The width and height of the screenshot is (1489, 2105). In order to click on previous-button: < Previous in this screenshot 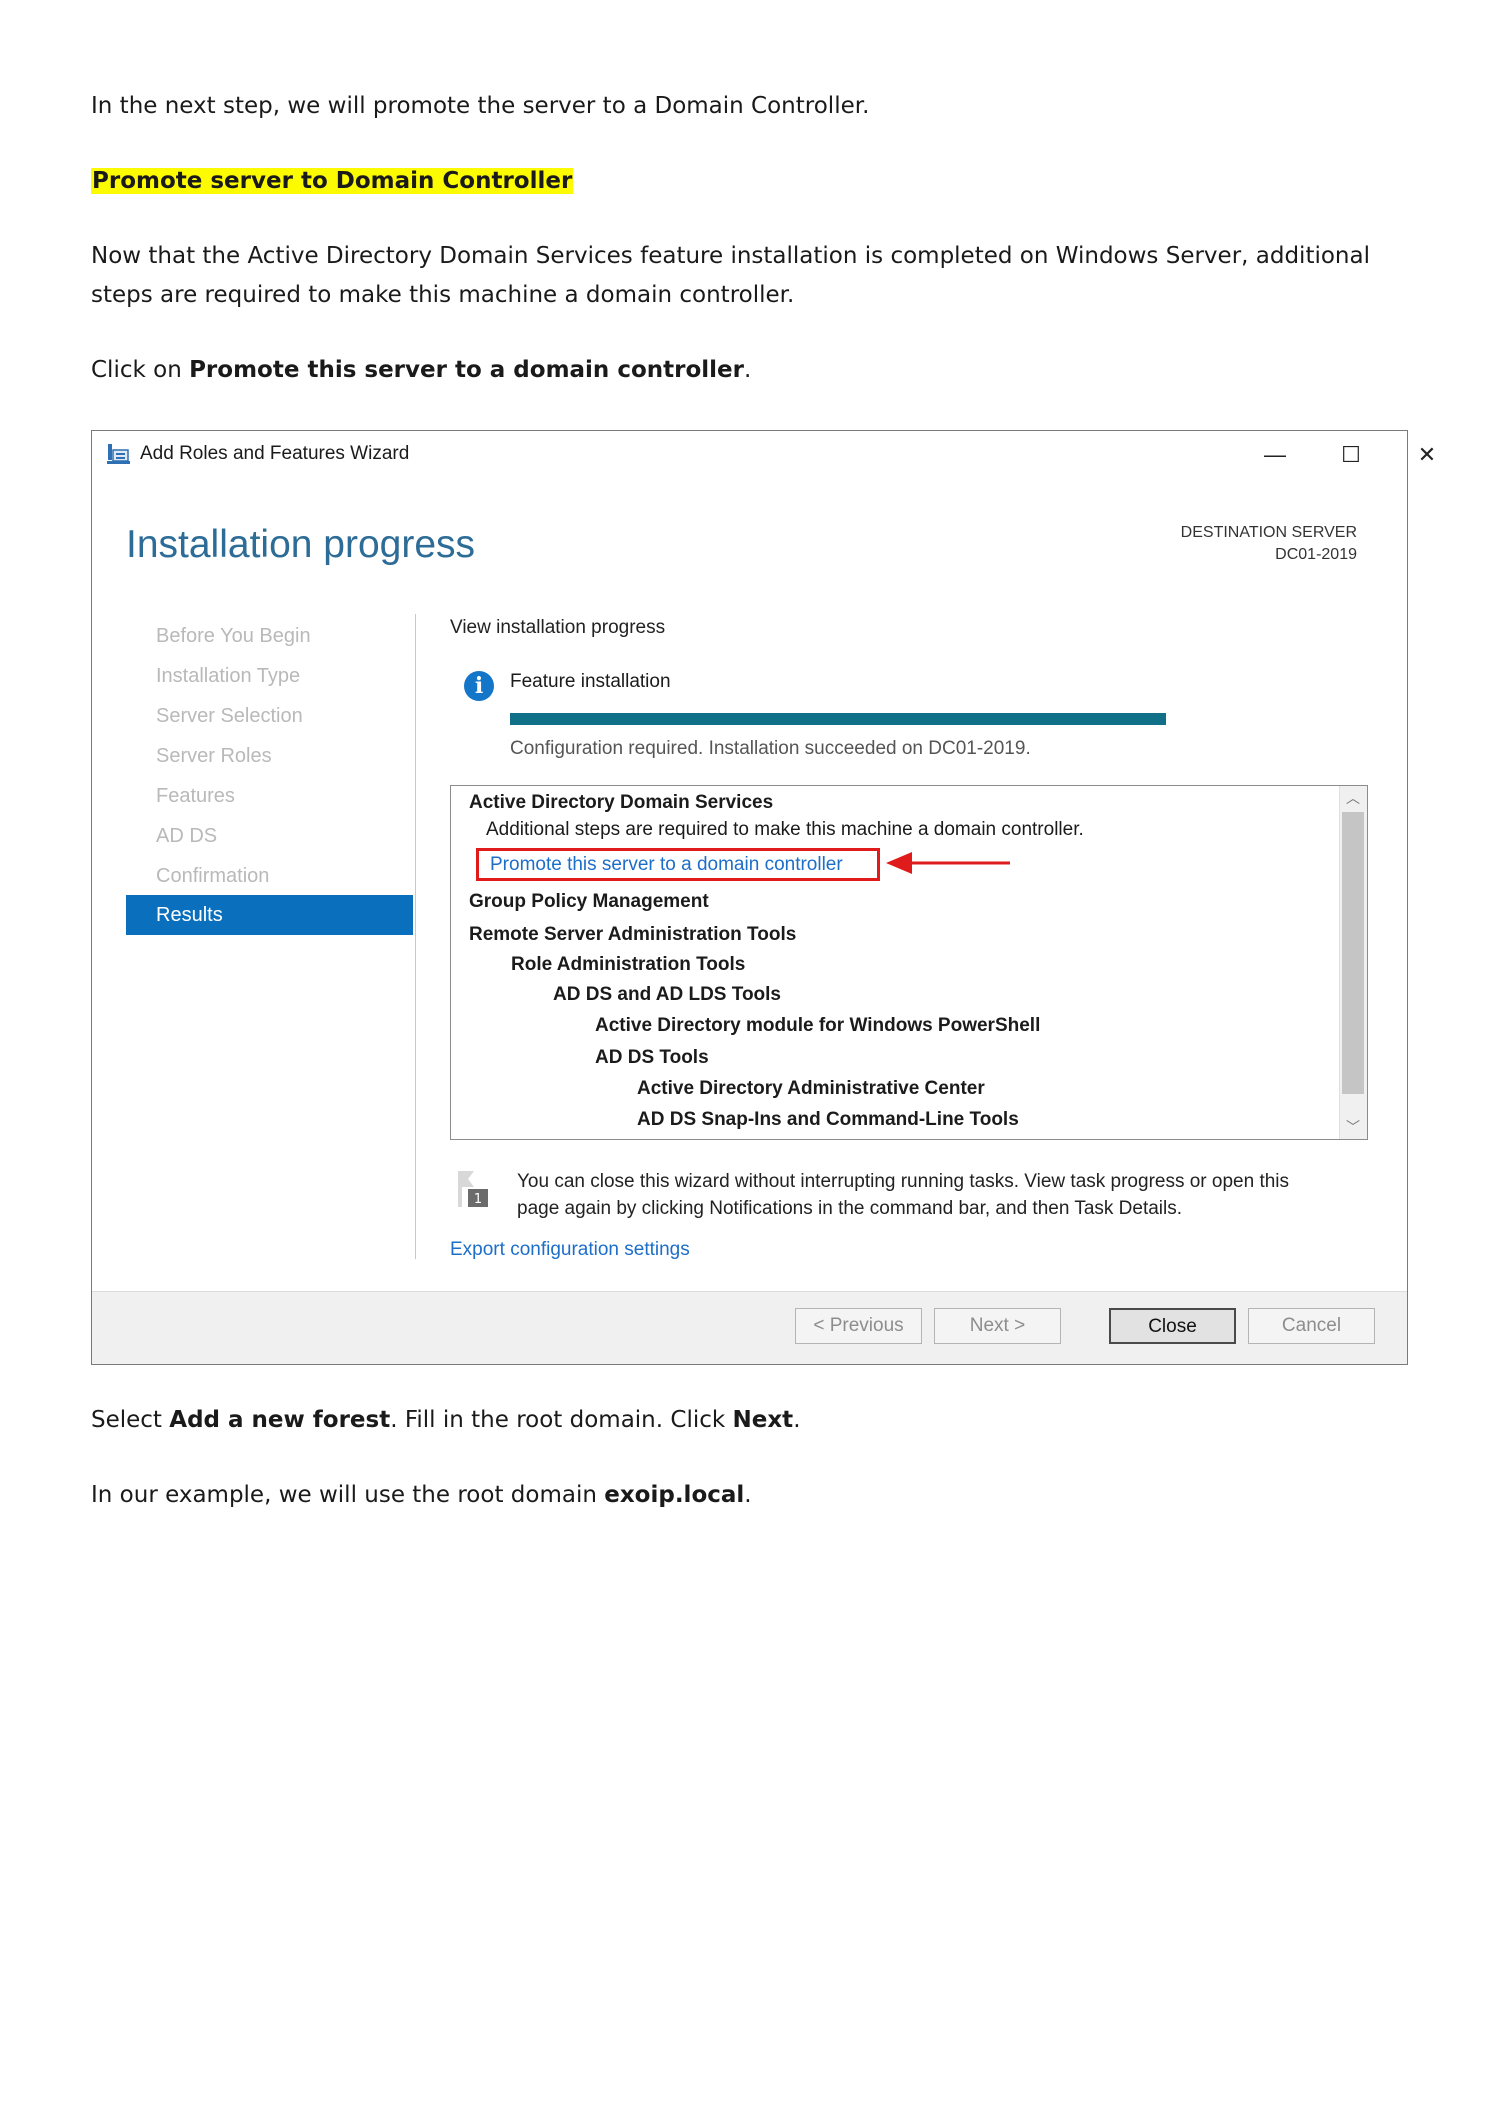, I will do `click(858, 1326)`.